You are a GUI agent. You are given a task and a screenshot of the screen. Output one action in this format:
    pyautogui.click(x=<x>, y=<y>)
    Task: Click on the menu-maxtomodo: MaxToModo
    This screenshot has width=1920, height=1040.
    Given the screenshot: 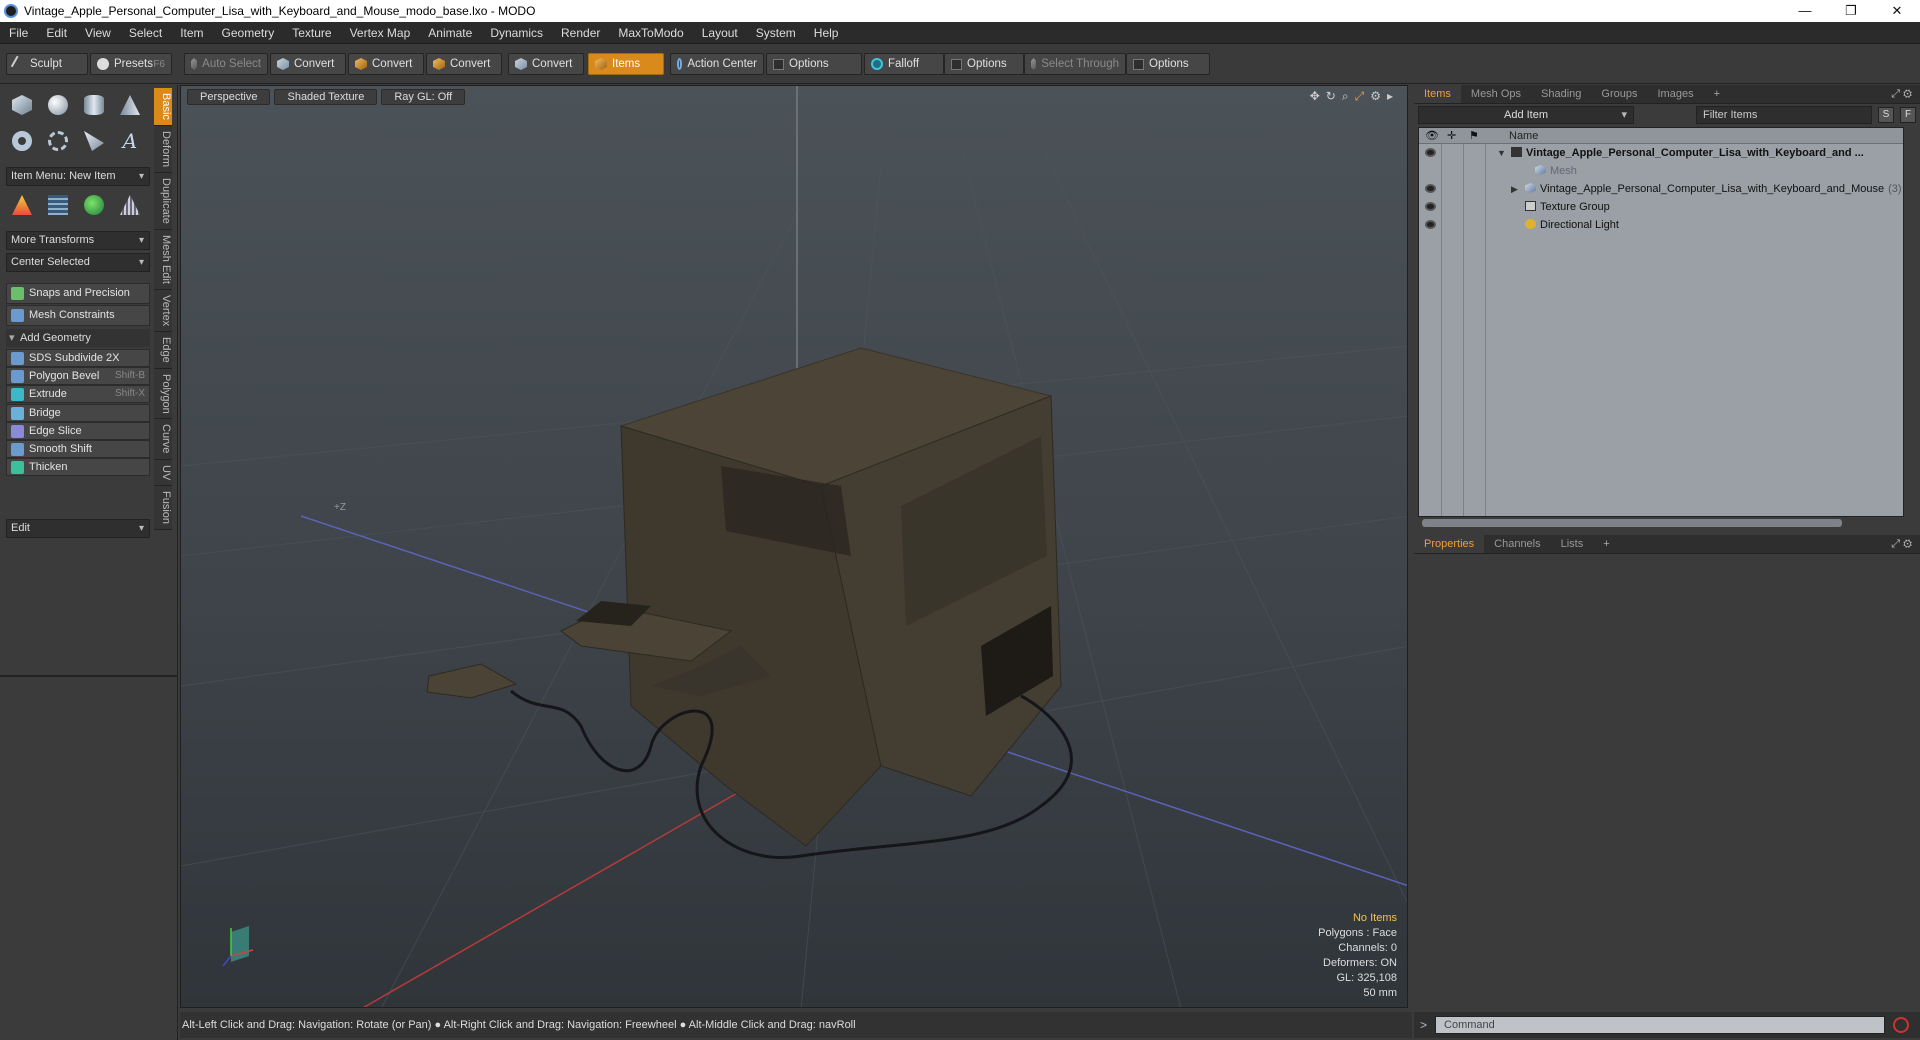 What is the action you would take?
    pyautogui.click(x=650, y=33)
    